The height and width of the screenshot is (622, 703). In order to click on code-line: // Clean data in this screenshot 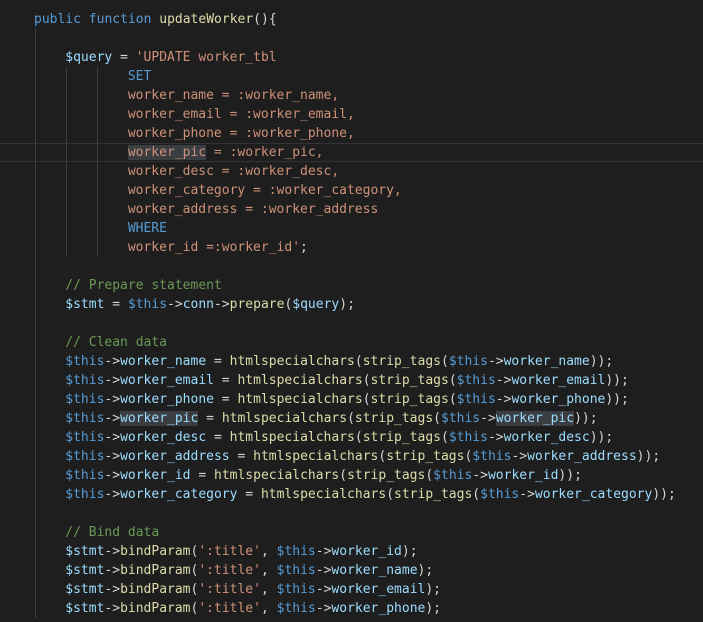, I will do `click(351, 342)`.